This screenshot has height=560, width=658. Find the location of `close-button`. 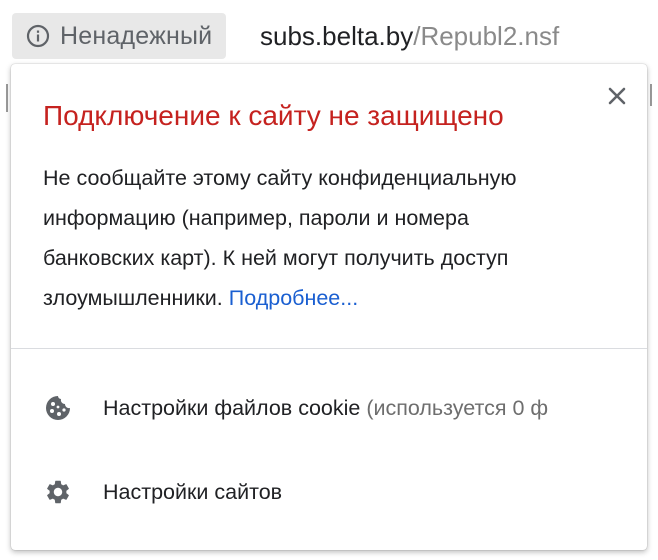

close-button is located at coordinates (617, 96).